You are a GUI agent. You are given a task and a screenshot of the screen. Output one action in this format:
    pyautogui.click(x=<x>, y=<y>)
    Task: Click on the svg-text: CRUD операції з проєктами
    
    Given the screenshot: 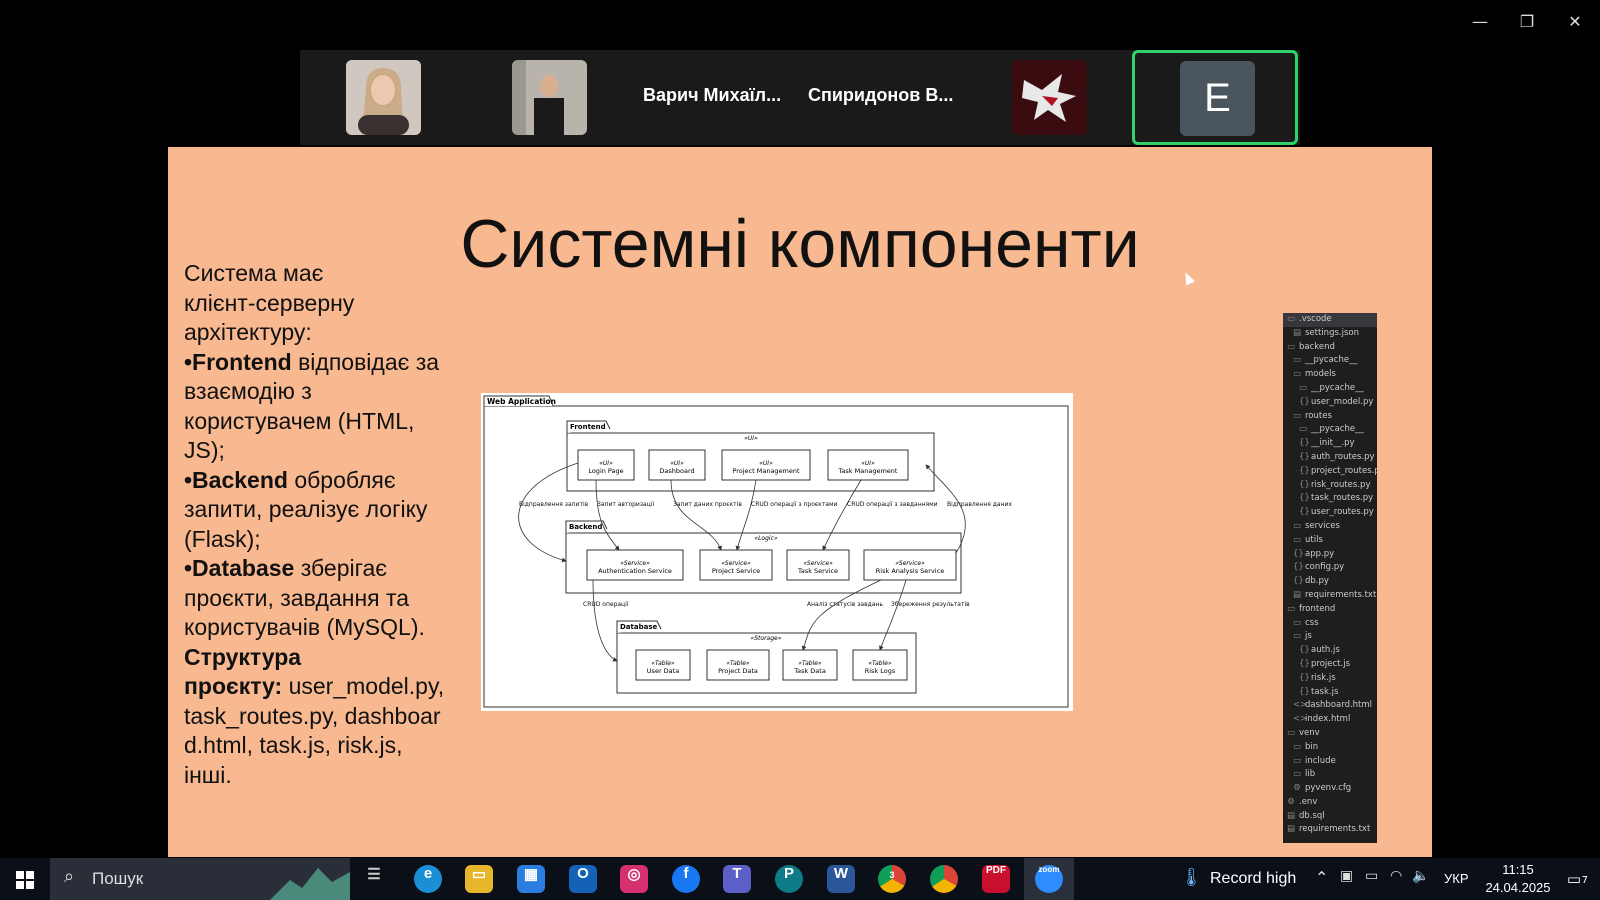 What is the action you would take?
    pyautogui.click(x=794, y=504)
    